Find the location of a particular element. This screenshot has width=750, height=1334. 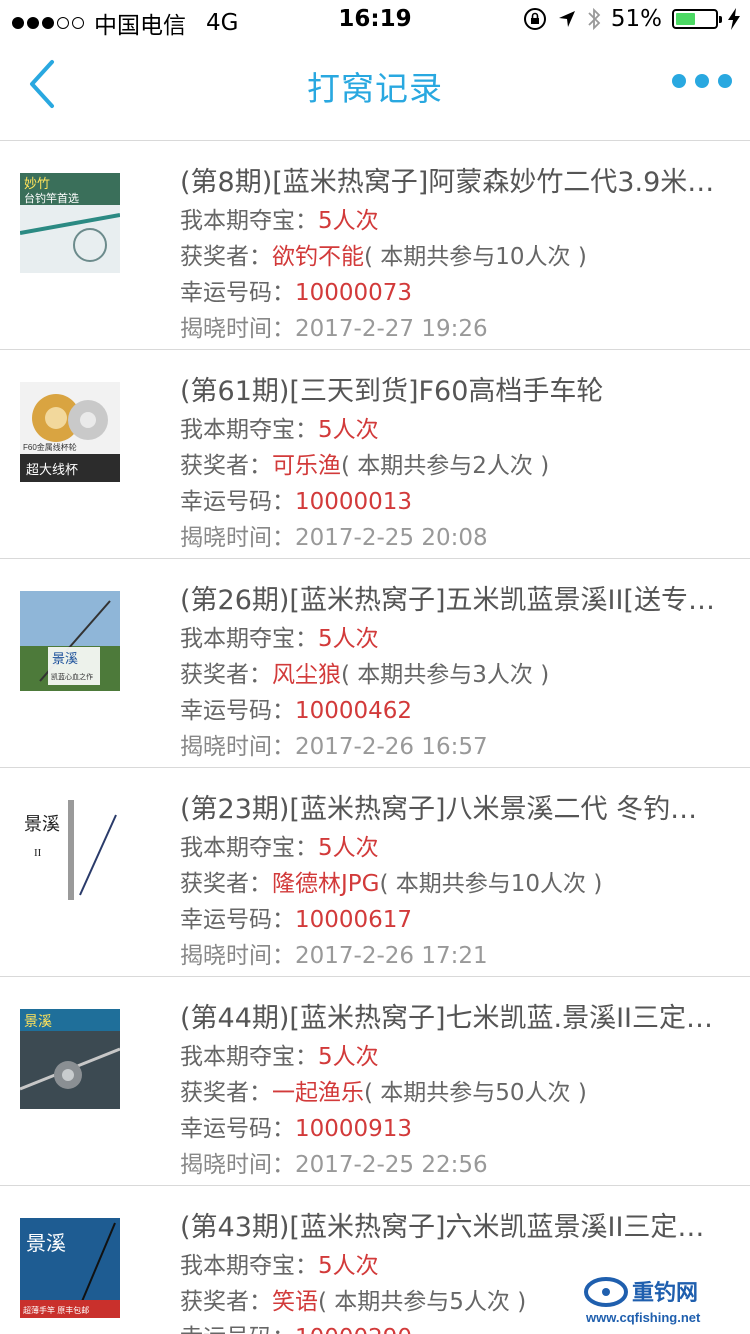

product-thumbnail: F60金属线杯轮 超大线杯 is located at coordinates (70, 432).